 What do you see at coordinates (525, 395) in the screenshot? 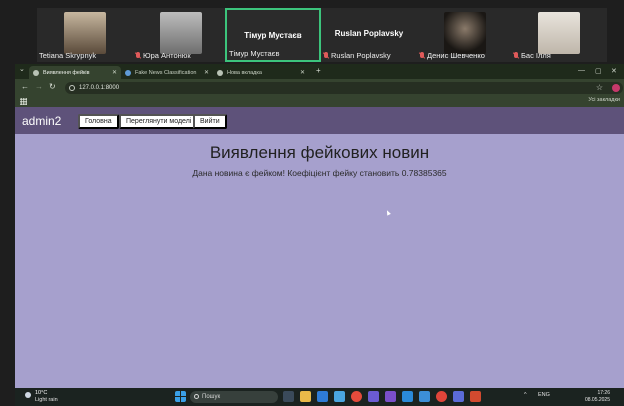
I see `tray-overflow-icon: ^` at bounding box center [525, 395].